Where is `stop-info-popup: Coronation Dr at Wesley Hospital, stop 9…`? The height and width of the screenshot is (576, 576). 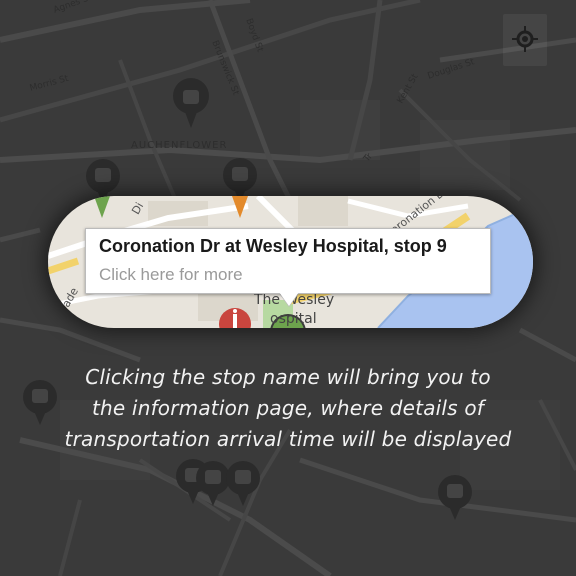 stop-info-popup: Coronation Dr at Wesley Hospital, stop 9… is located at coordinates (288, 261).